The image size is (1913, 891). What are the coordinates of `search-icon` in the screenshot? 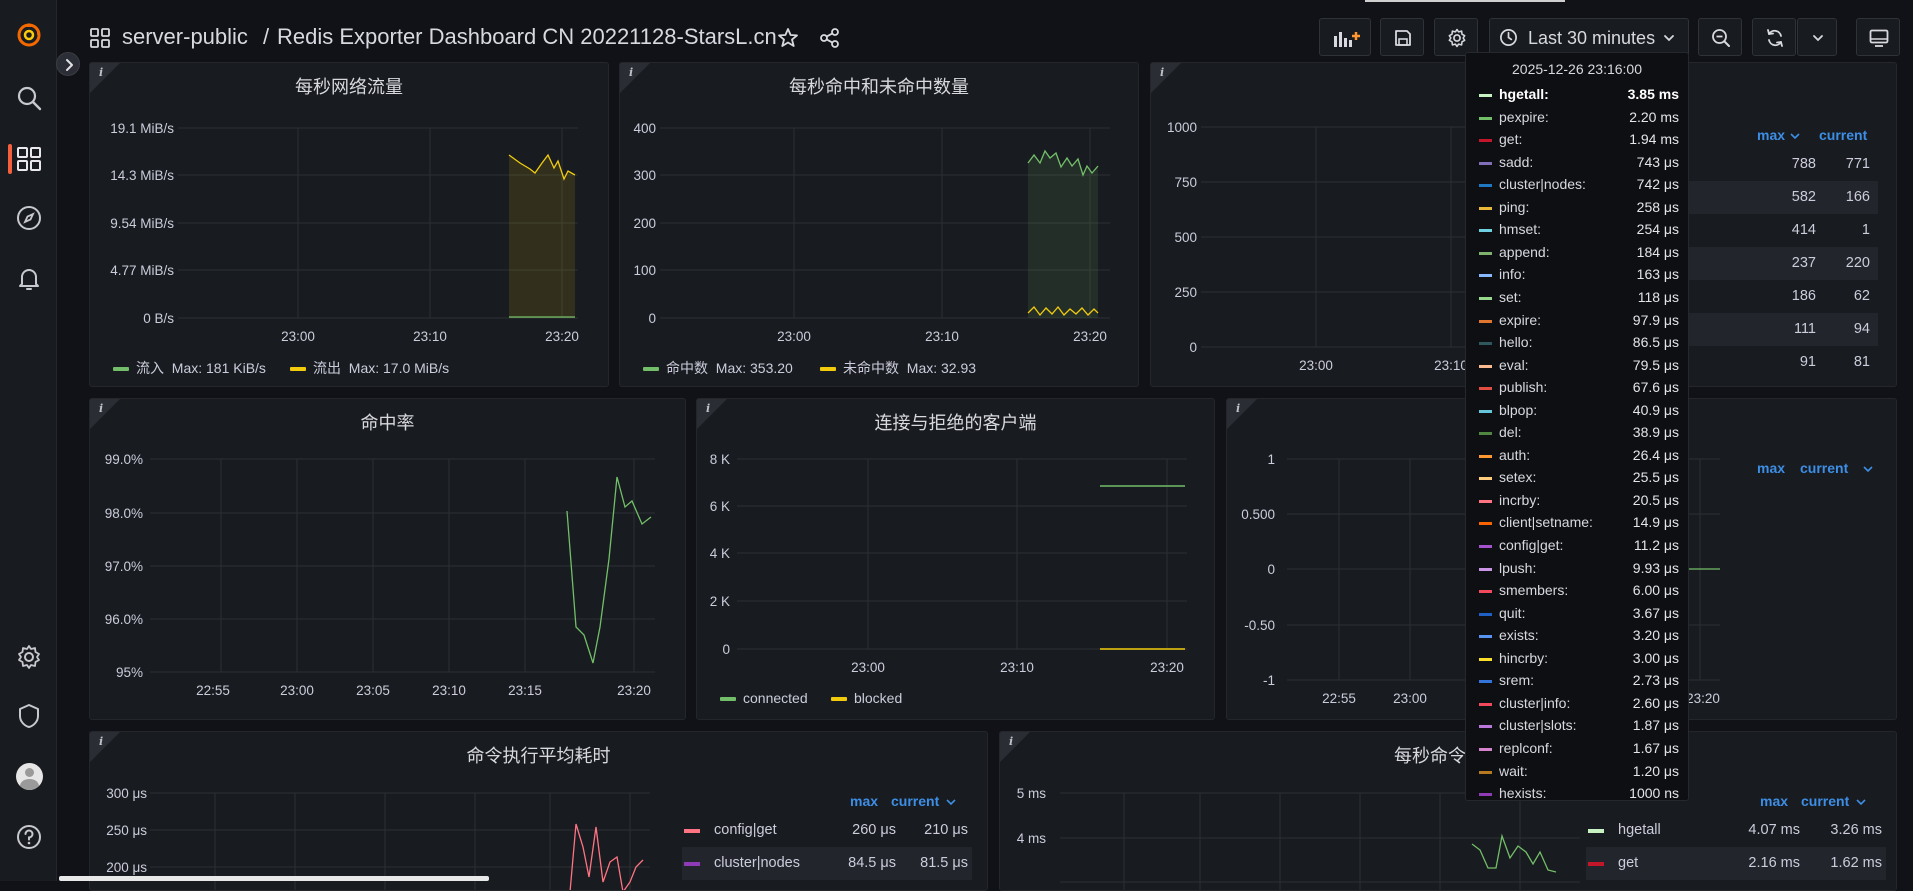 It's located at (29, 98).